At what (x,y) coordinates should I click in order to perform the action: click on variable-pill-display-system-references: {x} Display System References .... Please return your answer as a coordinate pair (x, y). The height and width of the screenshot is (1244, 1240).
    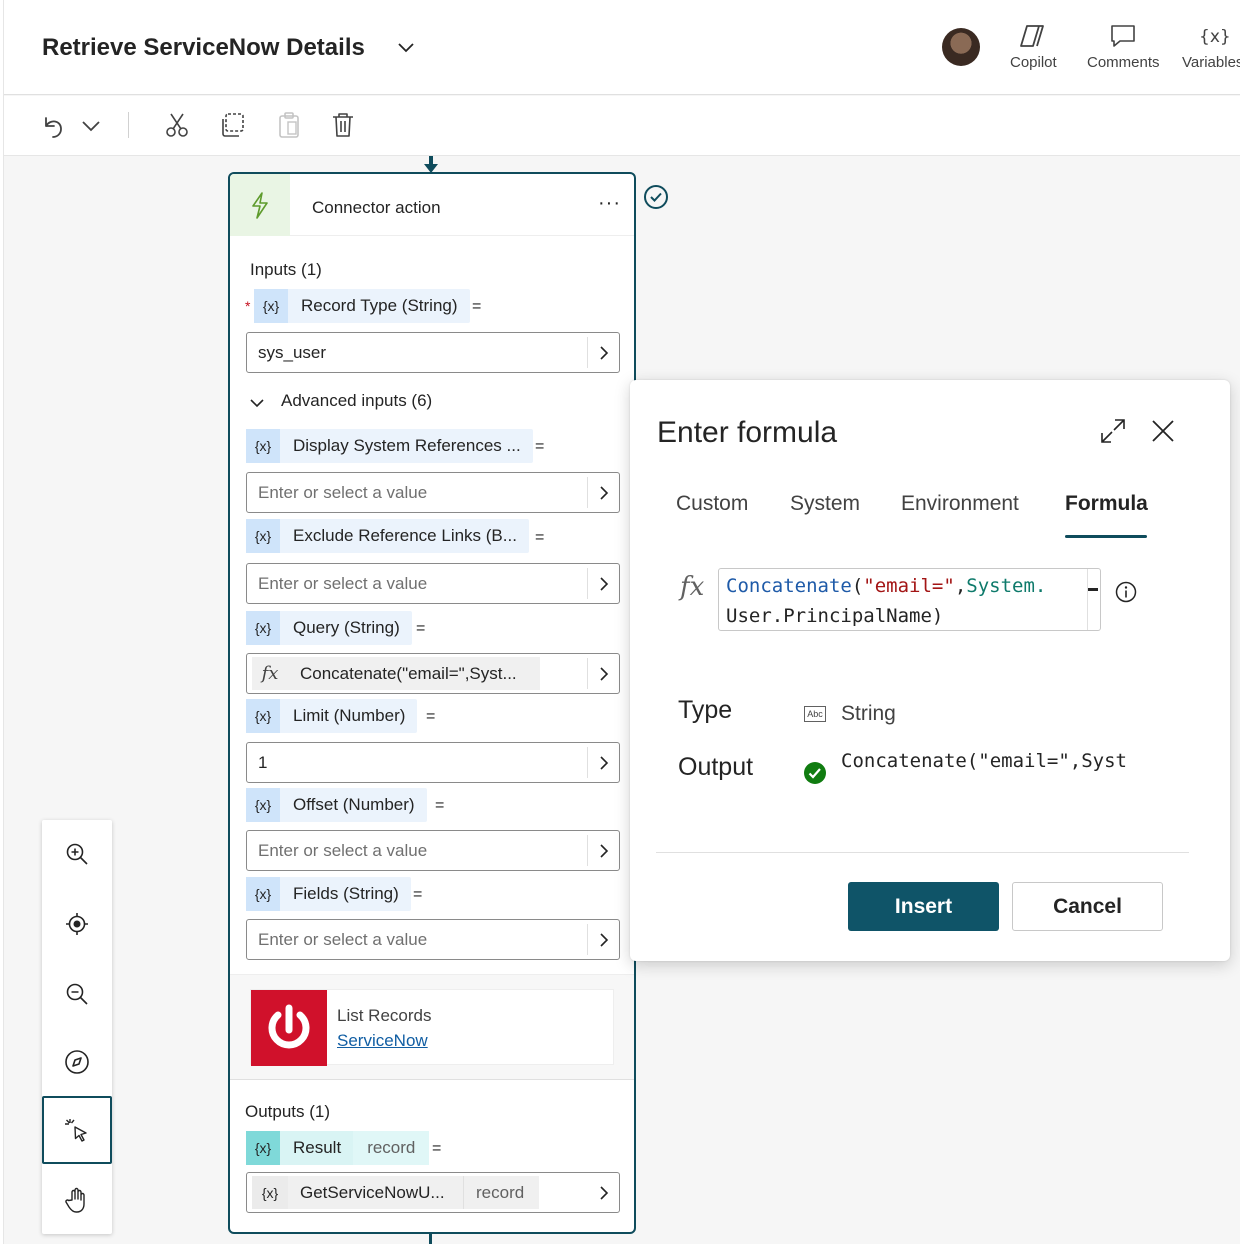
    Looking at the image, I should click on (389, 446).